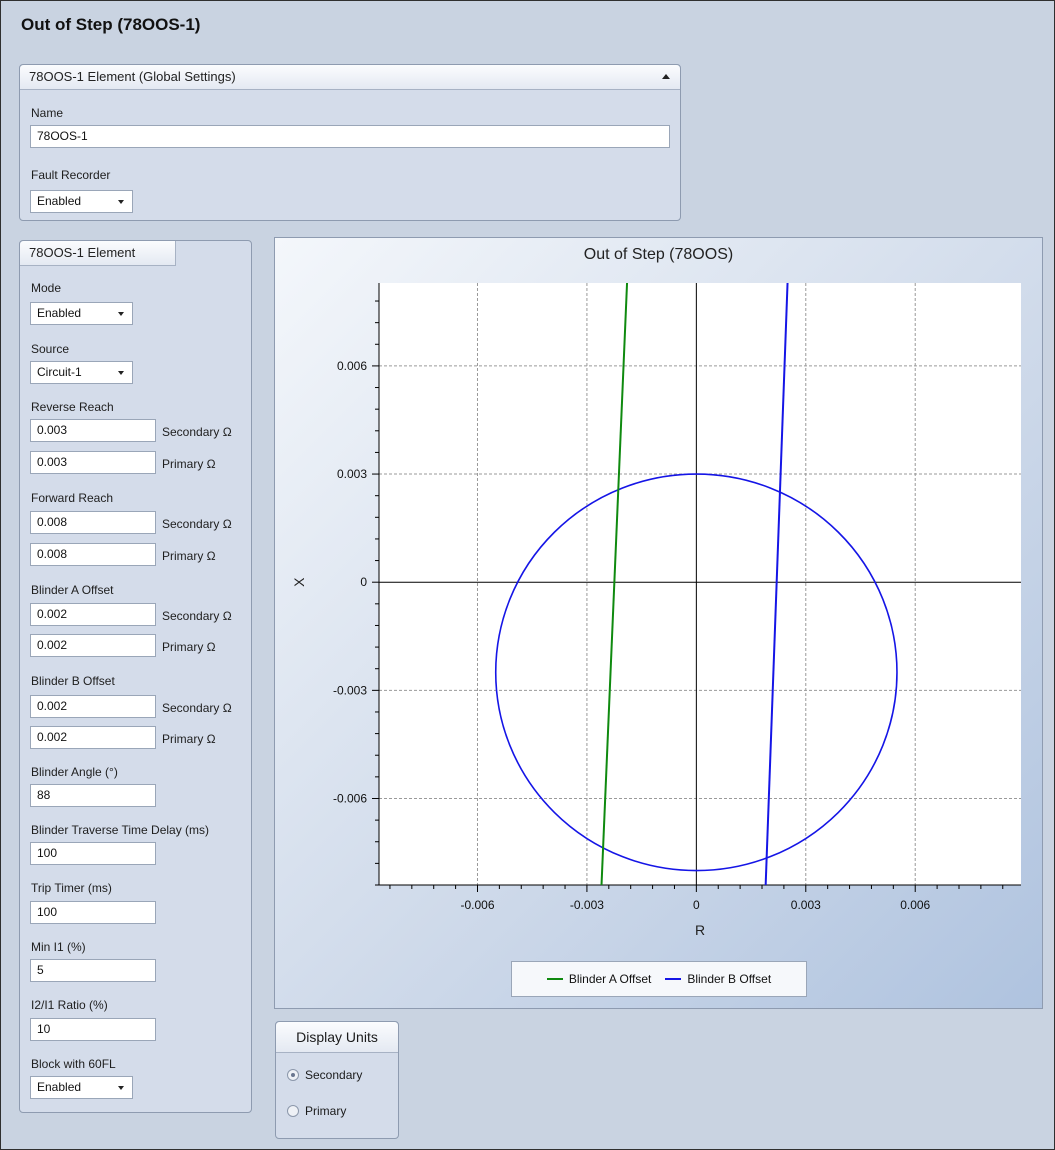 This screenshot has height=1150, width=1055. Describe the element at coordinates (93, 430) in the screenshot. I see `reverse-reach-secondary-input: 0.003` at that location.